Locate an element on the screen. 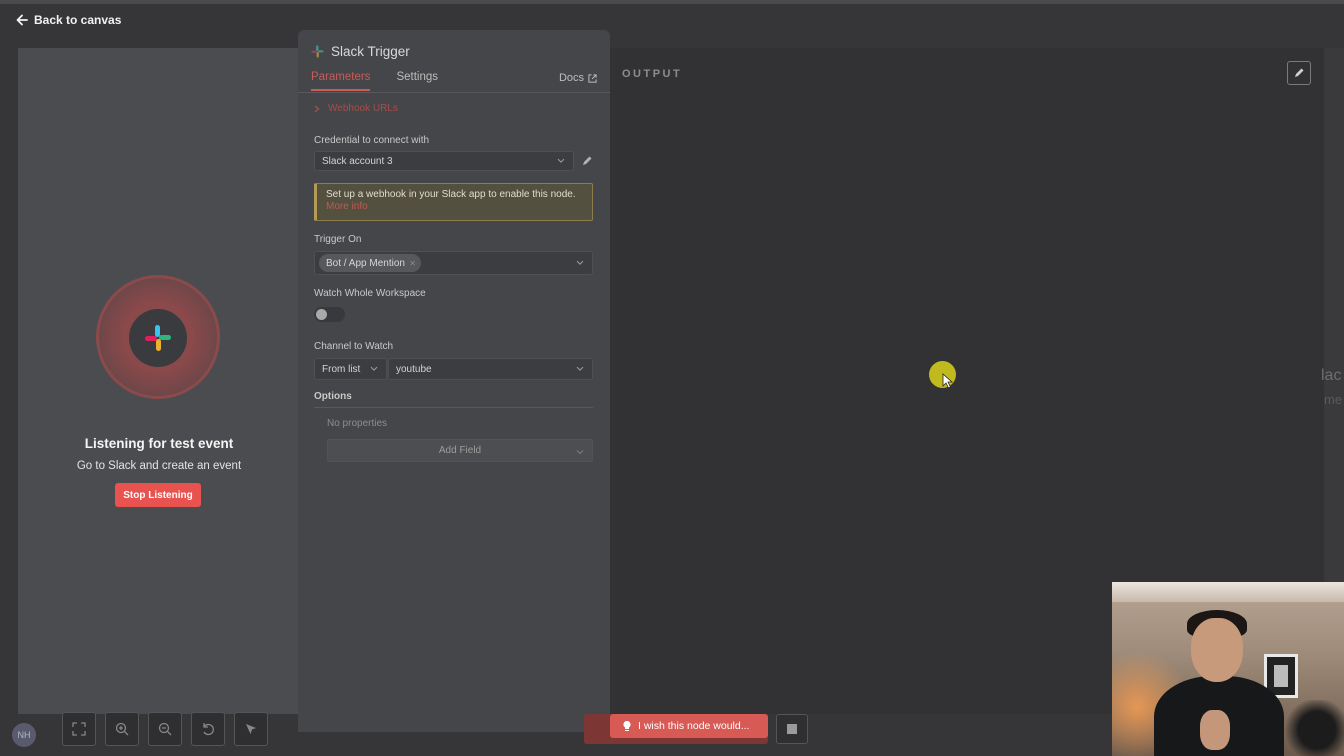 The width and height of the screenshot is (1344, 756). canvas-toolbar is located at coordinates (165, 729).